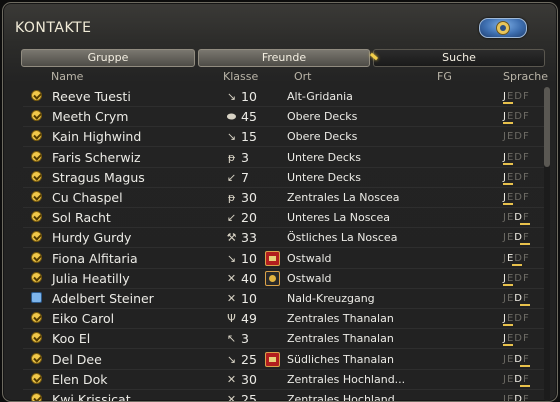  I want to click on table-row: Faris Scherwiz ᵽ 3 Untere Decks JEDF, so click(285, 158).